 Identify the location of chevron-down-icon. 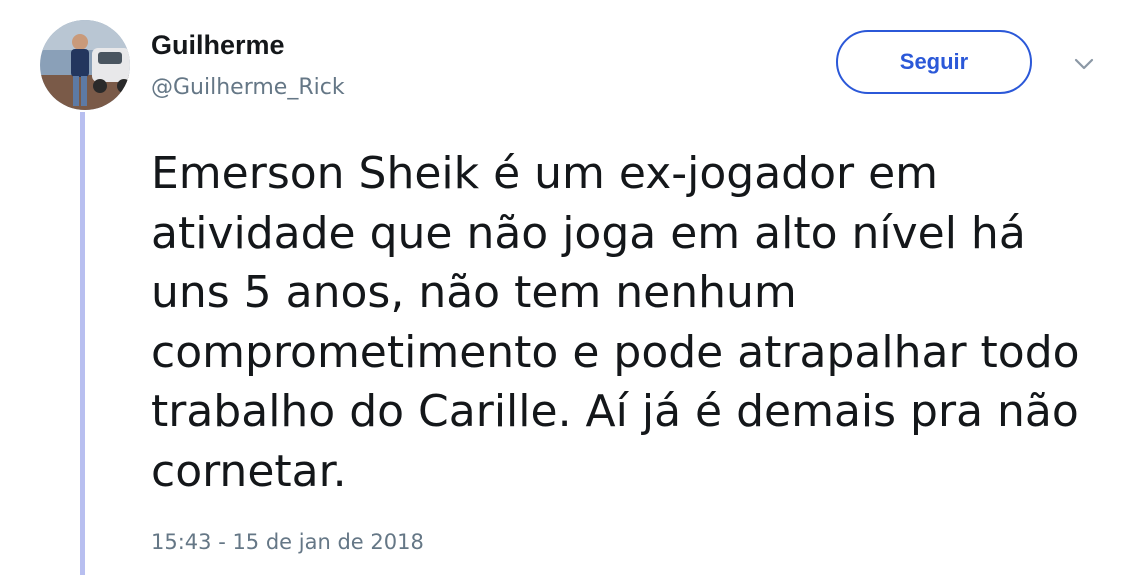
(1084, 64).